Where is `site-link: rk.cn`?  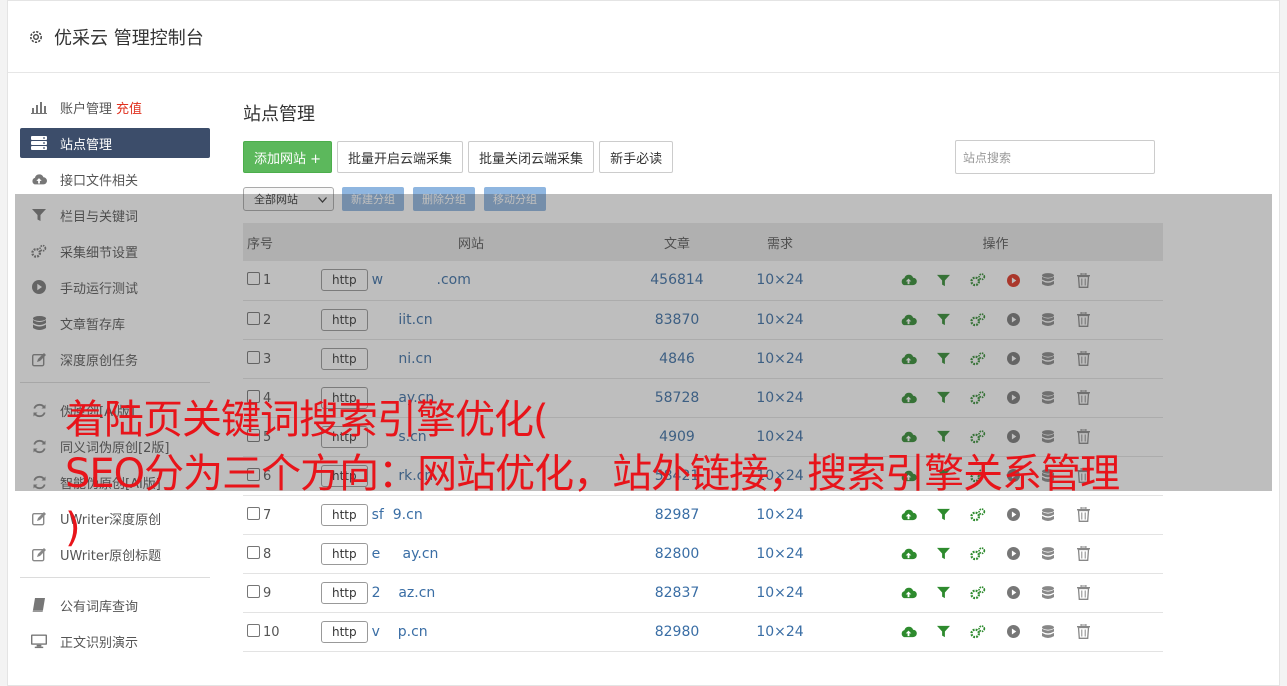
site-link: rk.cn is located at coordinates (402, 476).